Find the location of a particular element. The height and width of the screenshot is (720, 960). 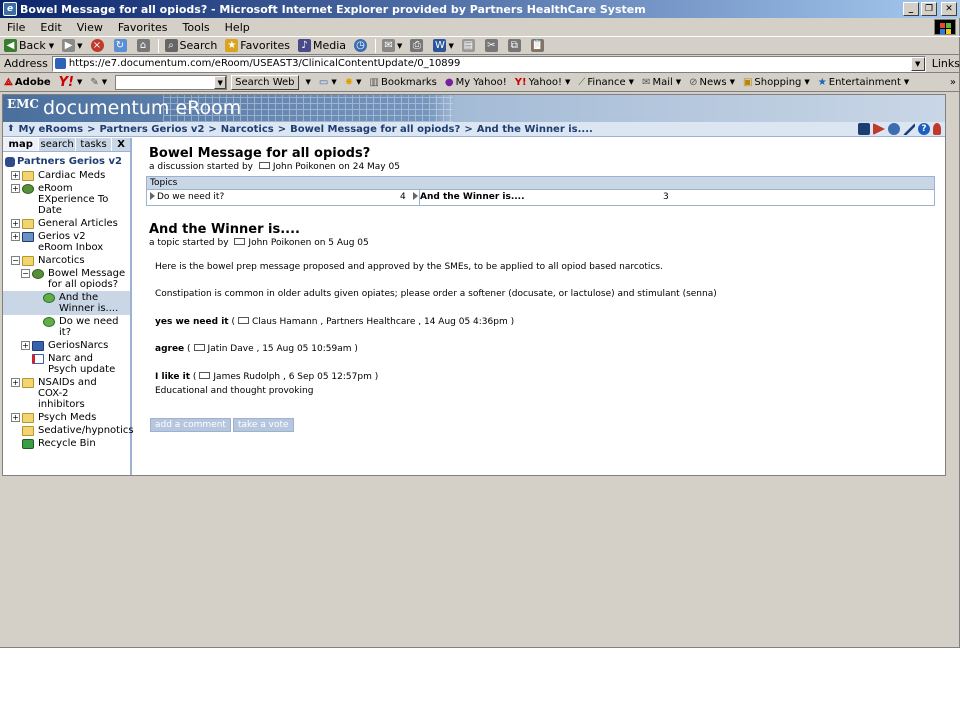

tree-item-nsaids: + NSAIDs and COX-2 inhibitors is located at coordinates (66, 393).